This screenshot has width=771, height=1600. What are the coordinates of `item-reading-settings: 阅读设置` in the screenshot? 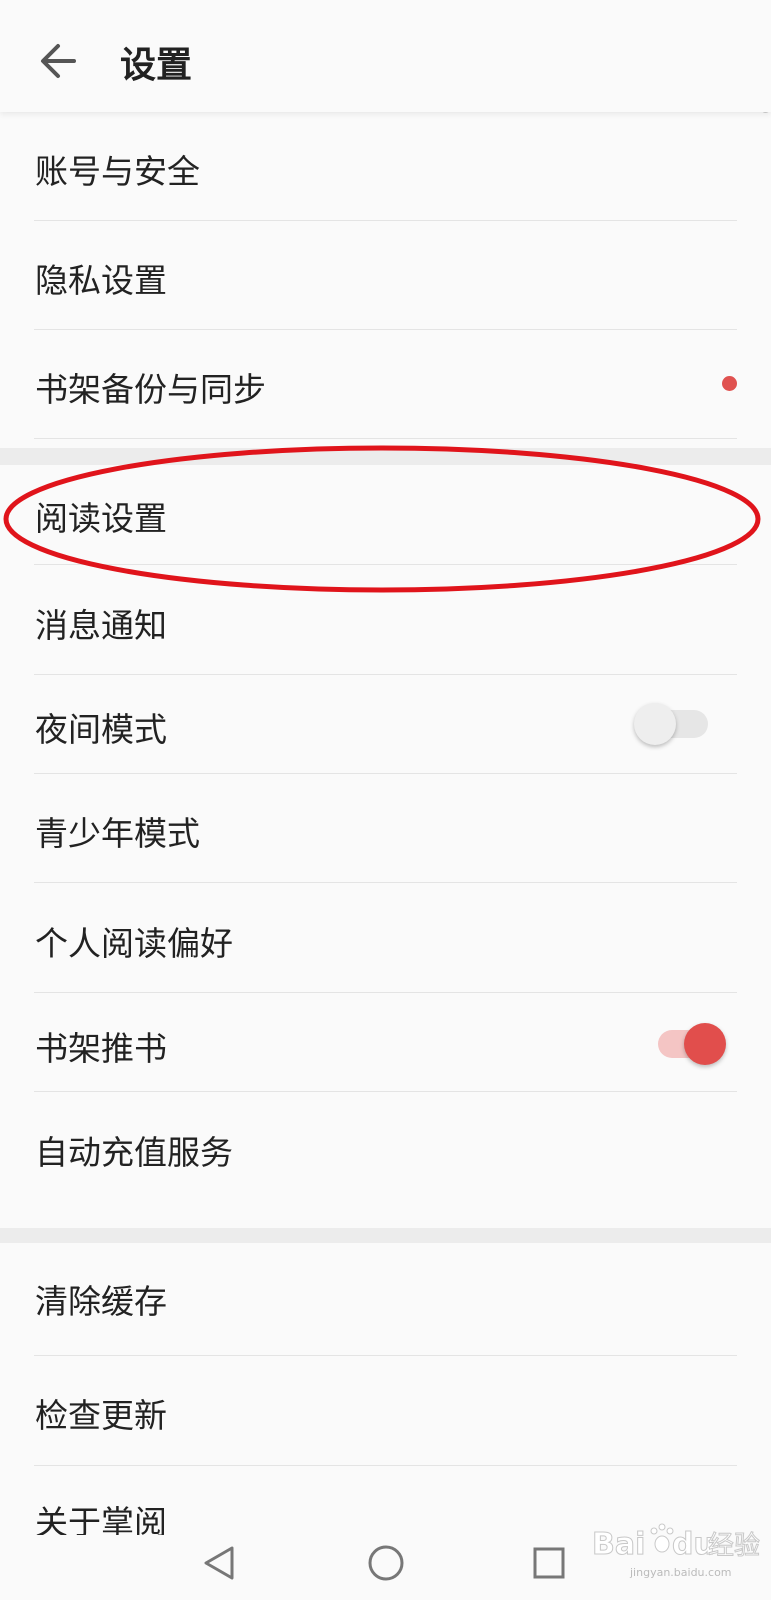 It's located at (385, 514).